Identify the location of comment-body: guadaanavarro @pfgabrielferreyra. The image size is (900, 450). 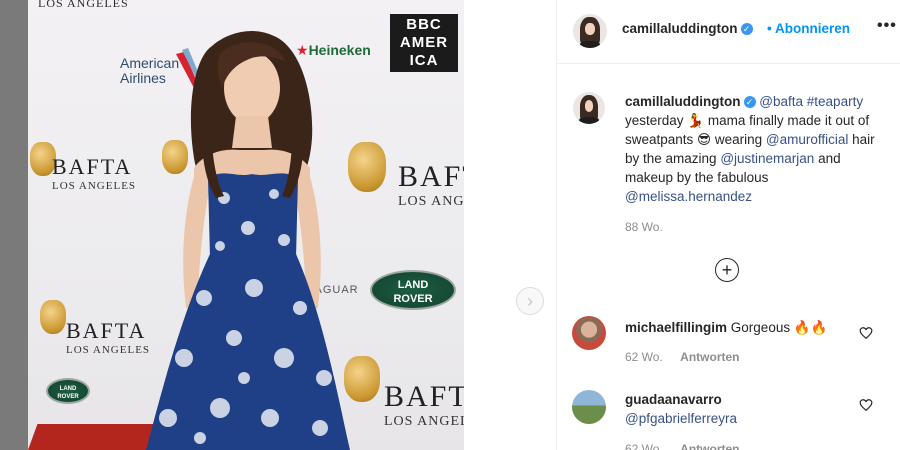
(745, 409).